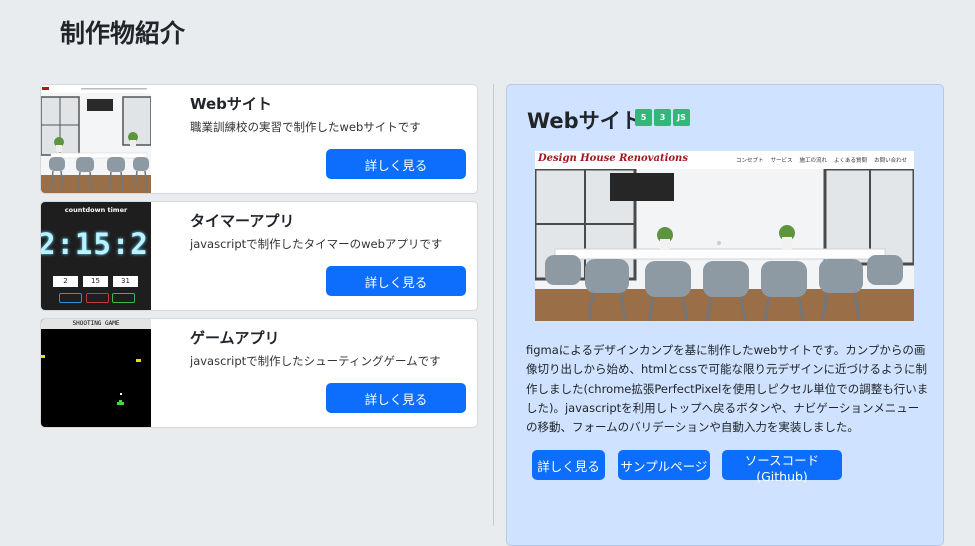 The height and width of the screenshot is (546, 975). Describe the element at coordinates (851, 161) in the screenshot. I see `site-nav-item: よくある質問` at that location.